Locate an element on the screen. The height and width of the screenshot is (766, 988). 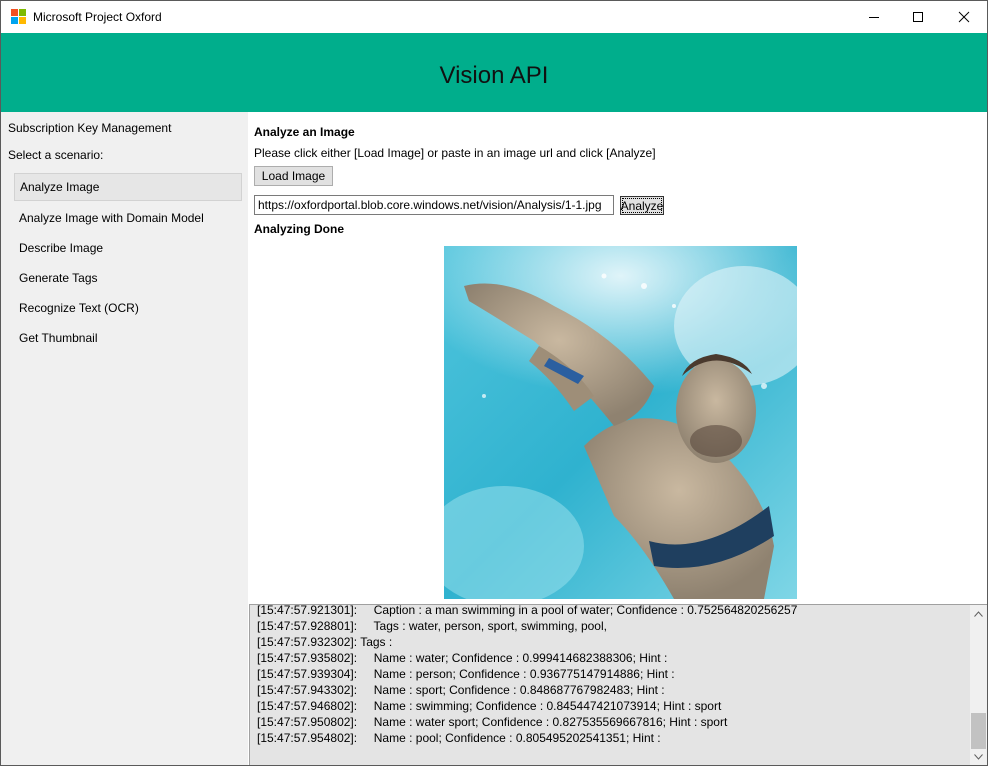
close-icon is located at coordinates (964, 17).